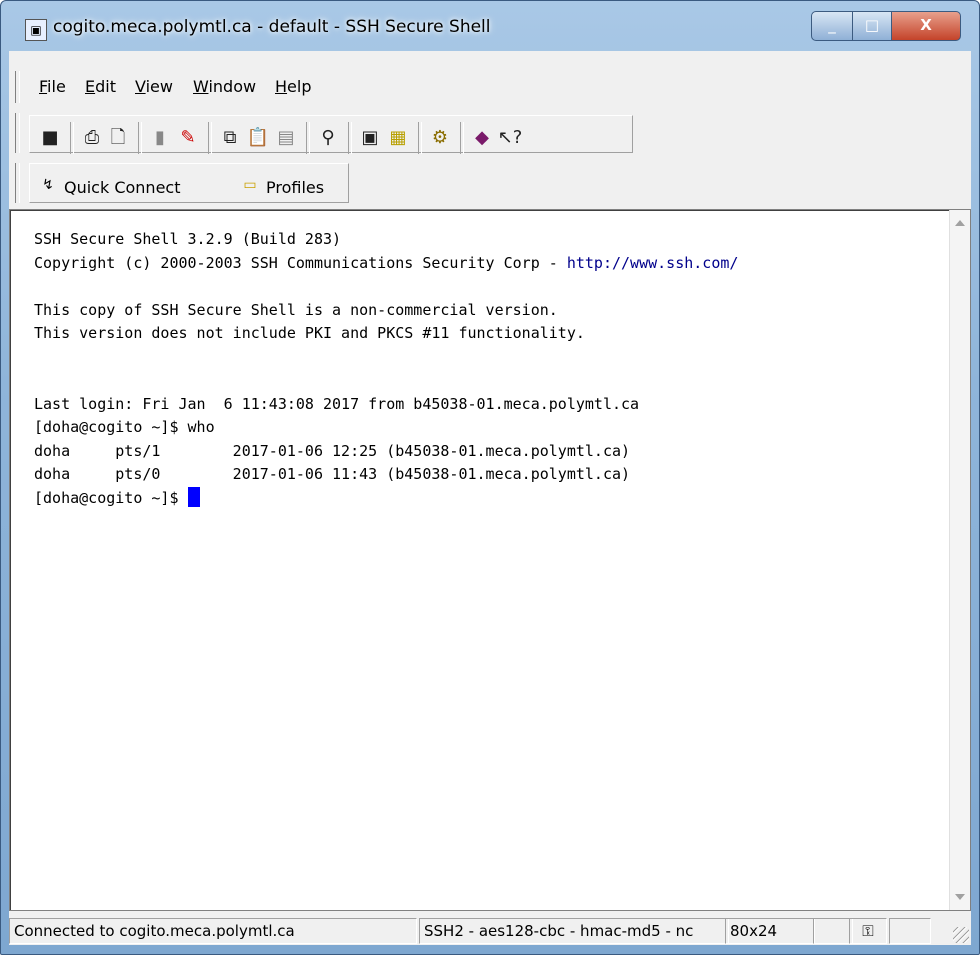 This screenshot has width=980, height=955. Describe the element at coordinates (490, 87) in the screenshot. I see `menu-bar: File Edit View Window Help` at that location.